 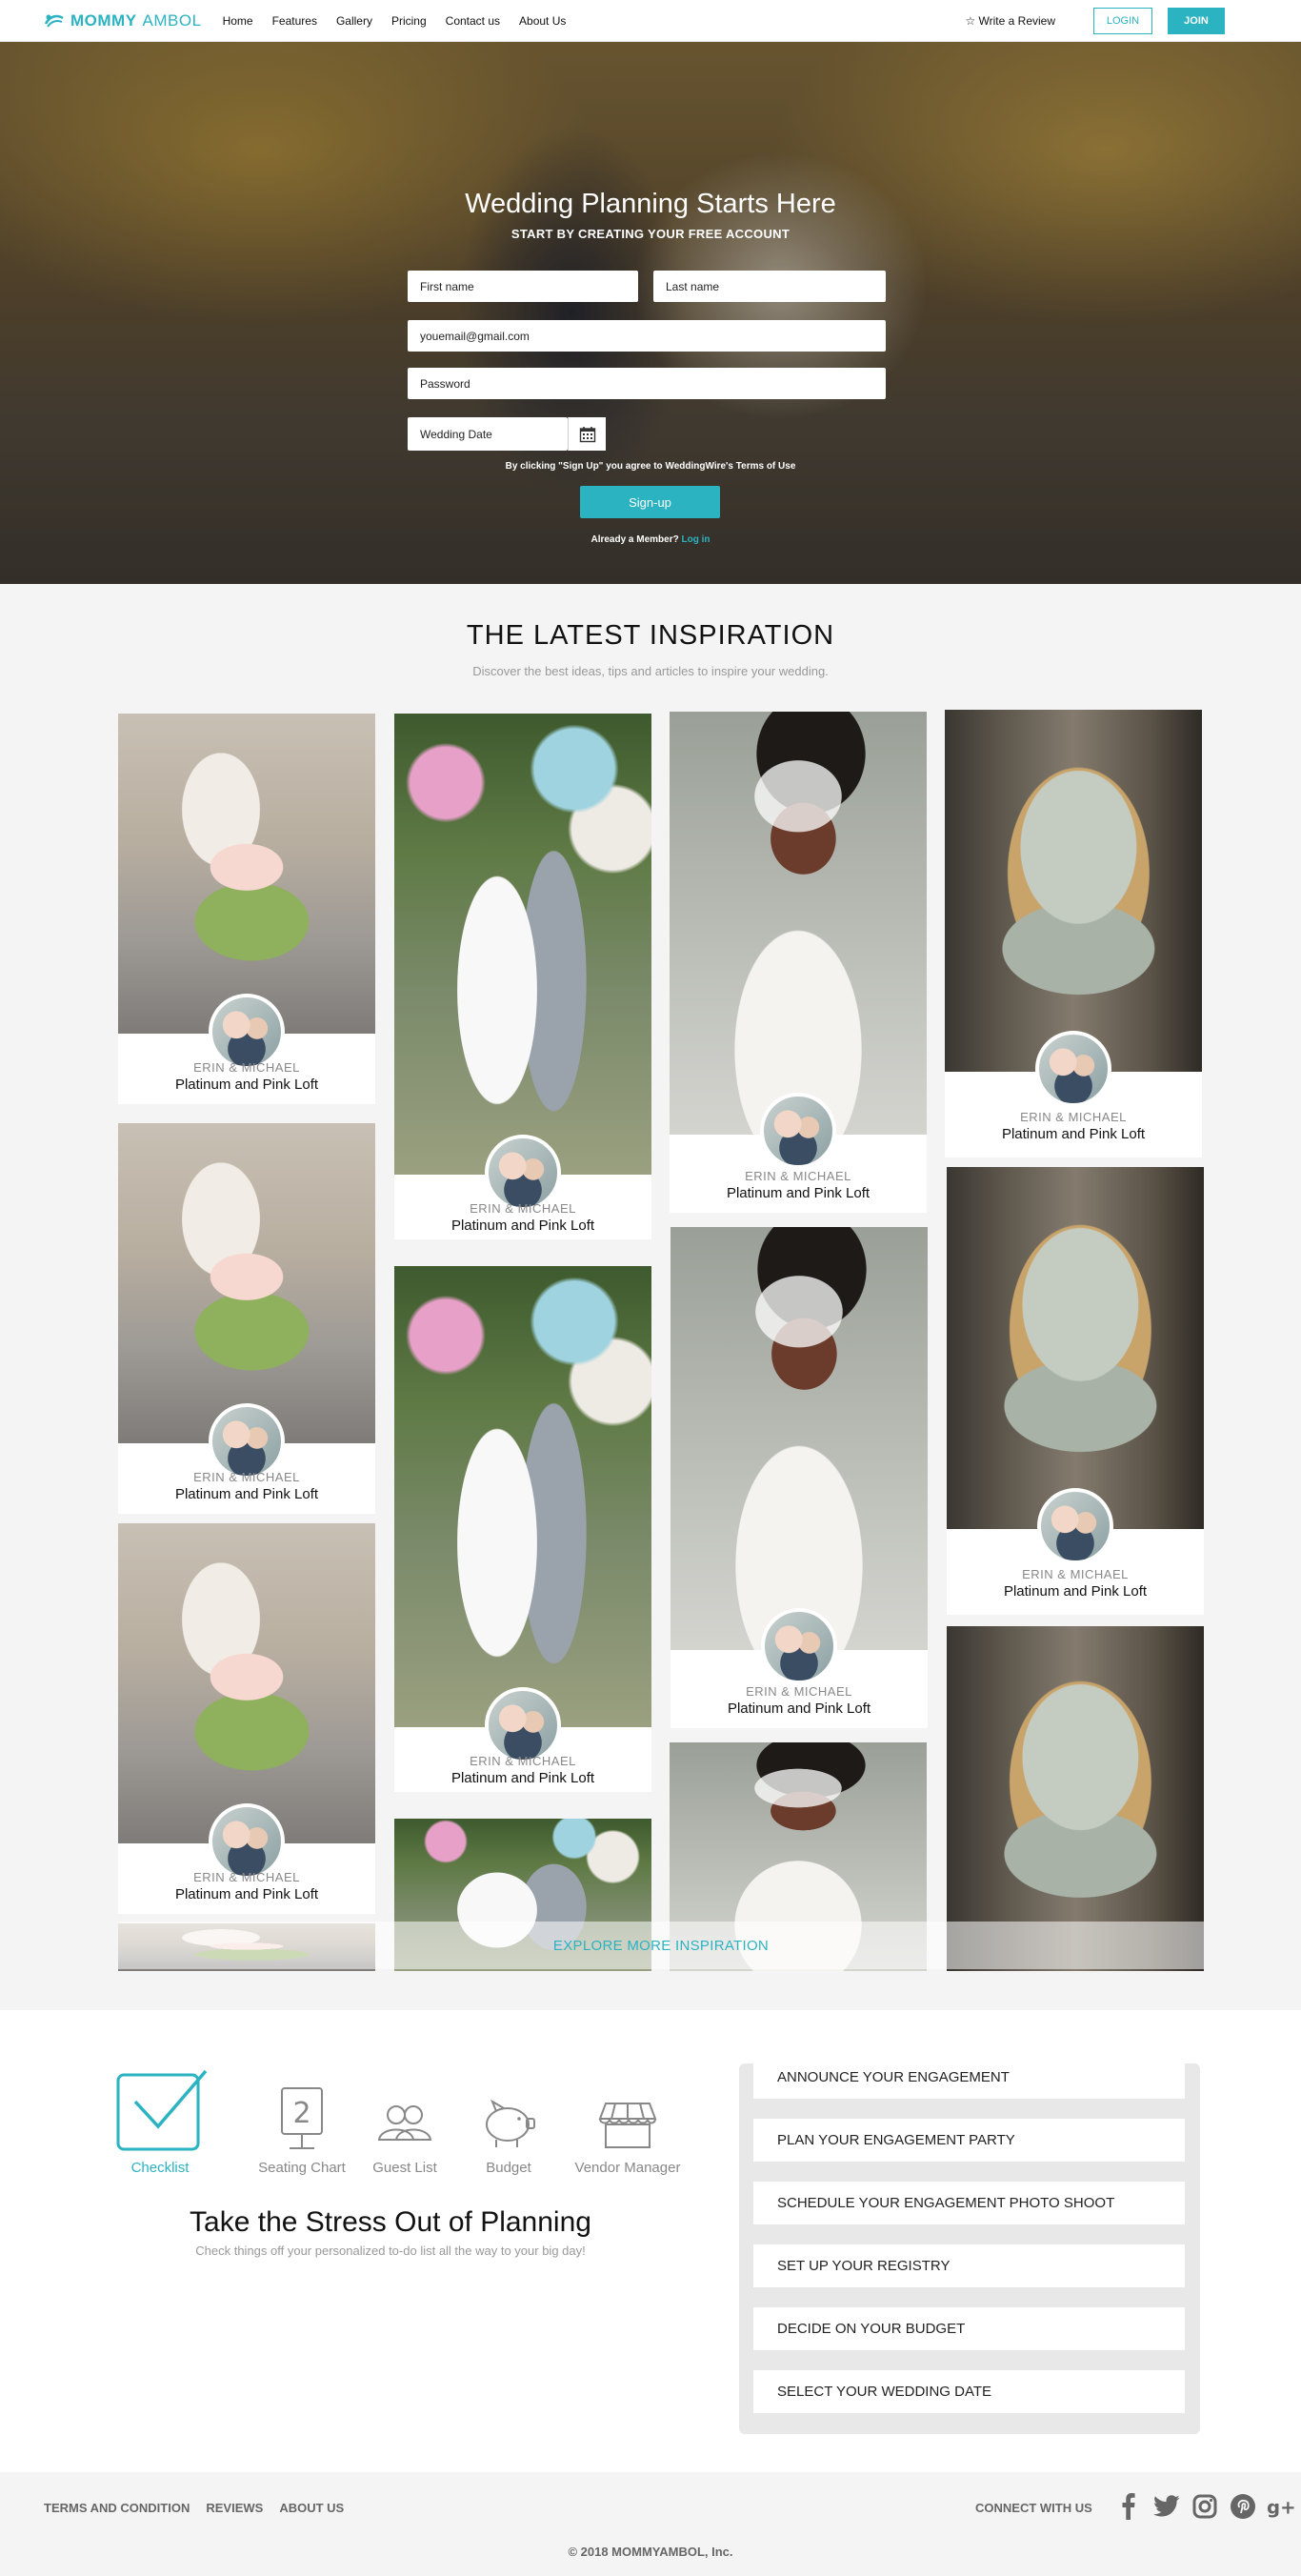 What do you see at coordinates (488, 434) in the screenshot?
I see `wedding-date-input: Wedding Date` at bounding box center [488, 434].